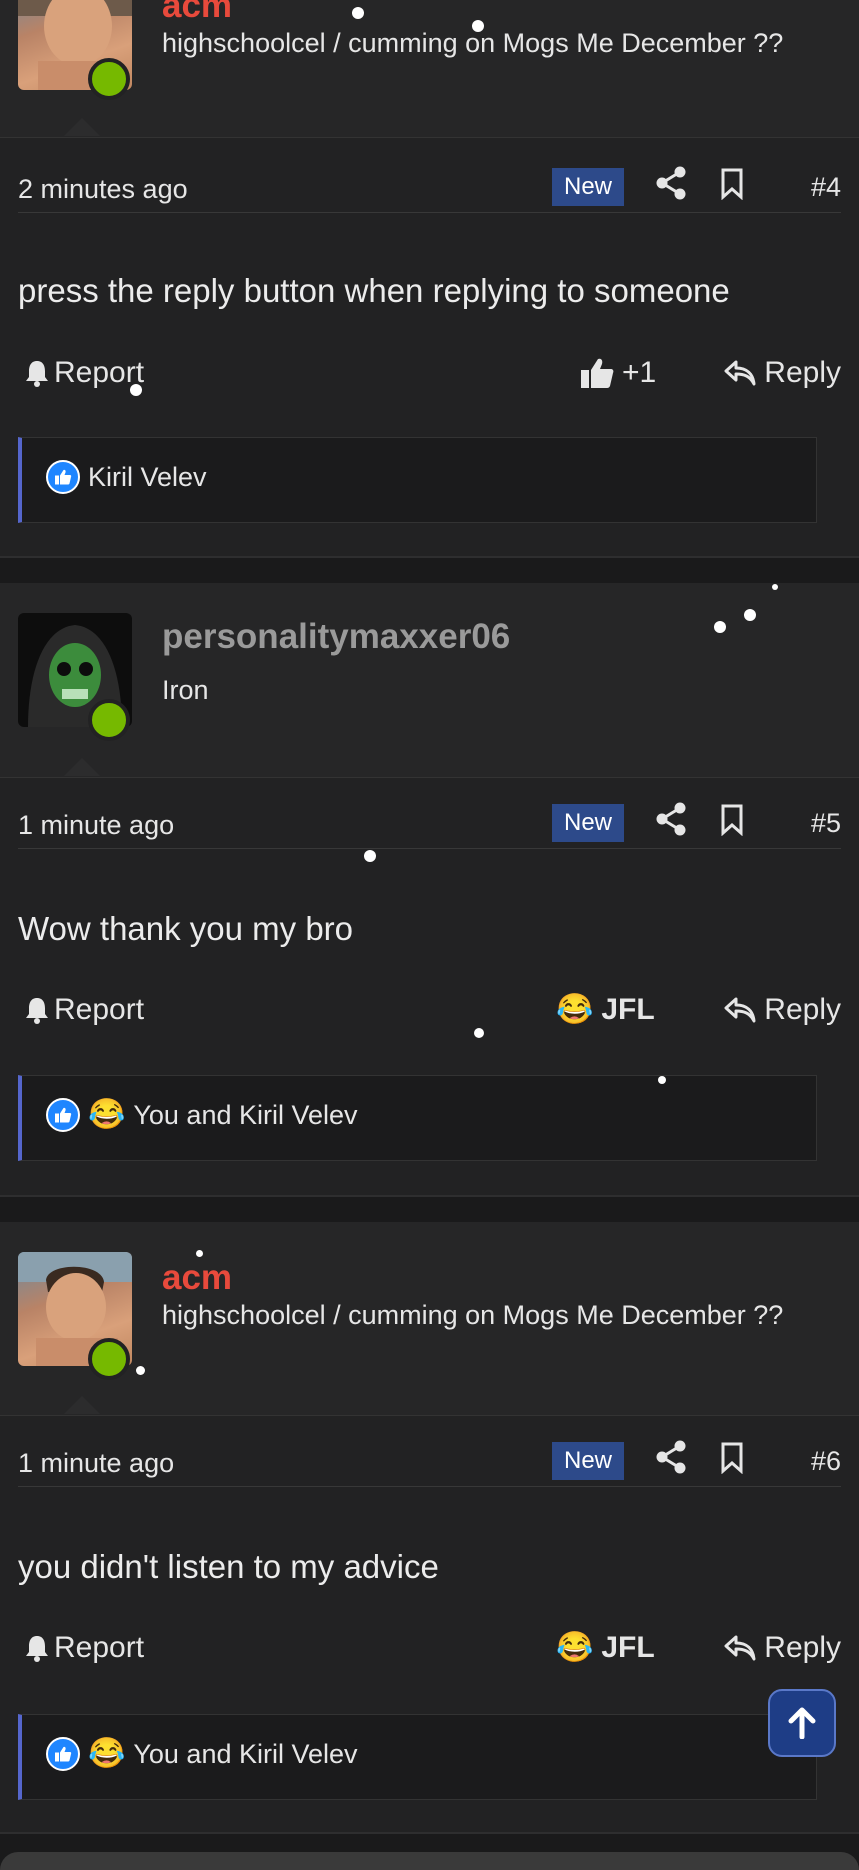 The height and width of the screenshot is (1870, 859). I want to click on arrow-up-icon, so click(802, 1723).